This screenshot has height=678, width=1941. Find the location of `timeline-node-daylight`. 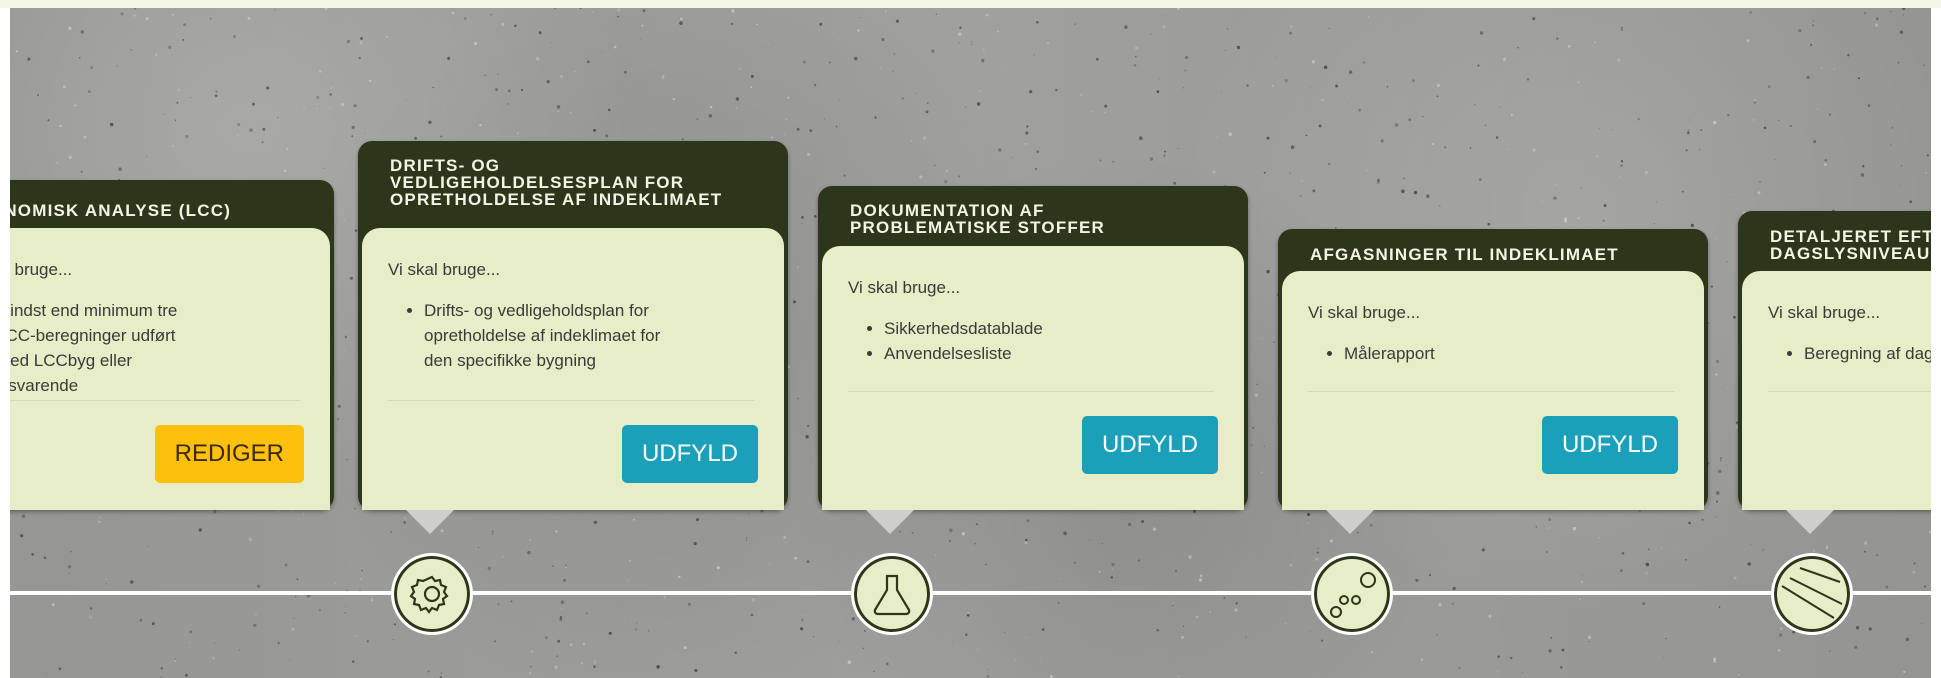

timeline-node-daylight is located at coordinates (1812, 594).